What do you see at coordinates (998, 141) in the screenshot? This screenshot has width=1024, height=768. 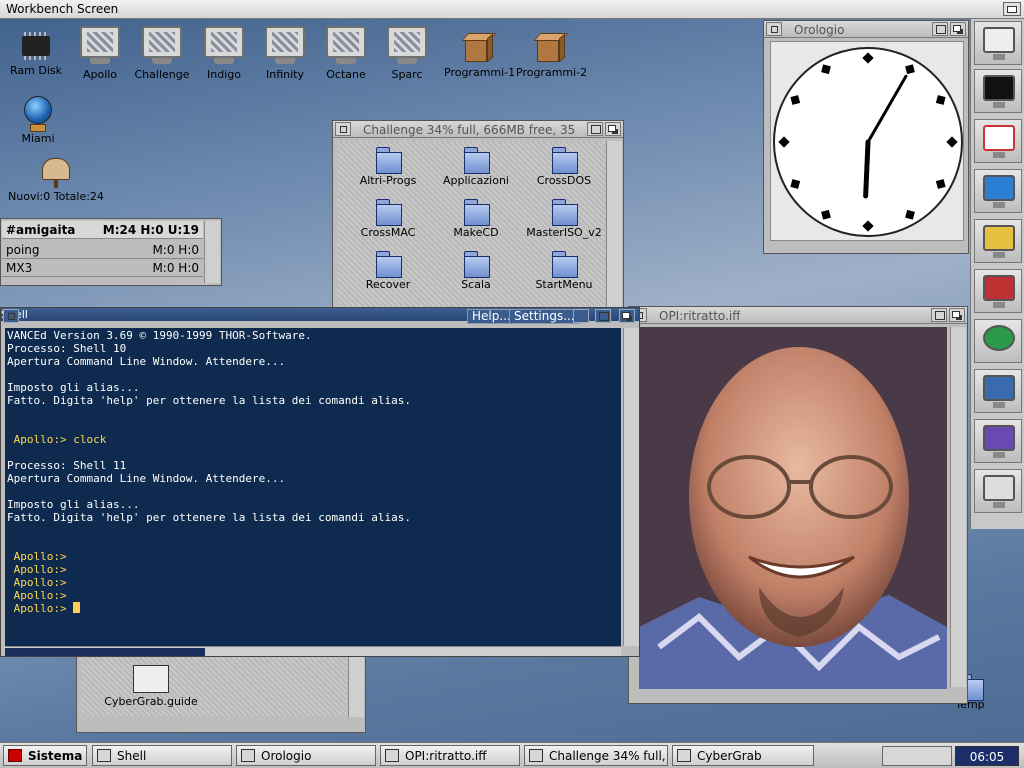 I see `launcher-editor-icon` at bounding box center [998, 141].